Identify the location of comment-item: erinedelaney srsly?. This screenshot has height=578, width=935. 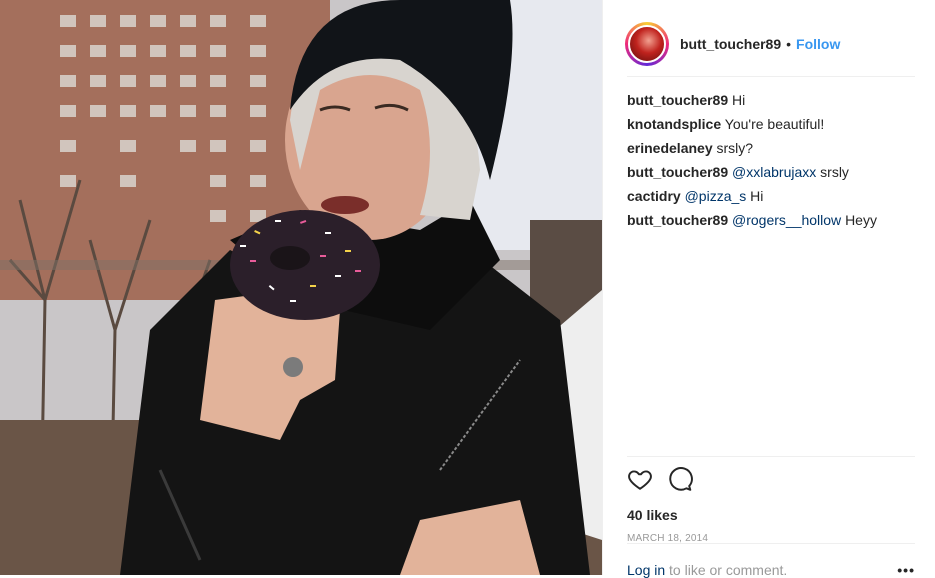
(771, 148).